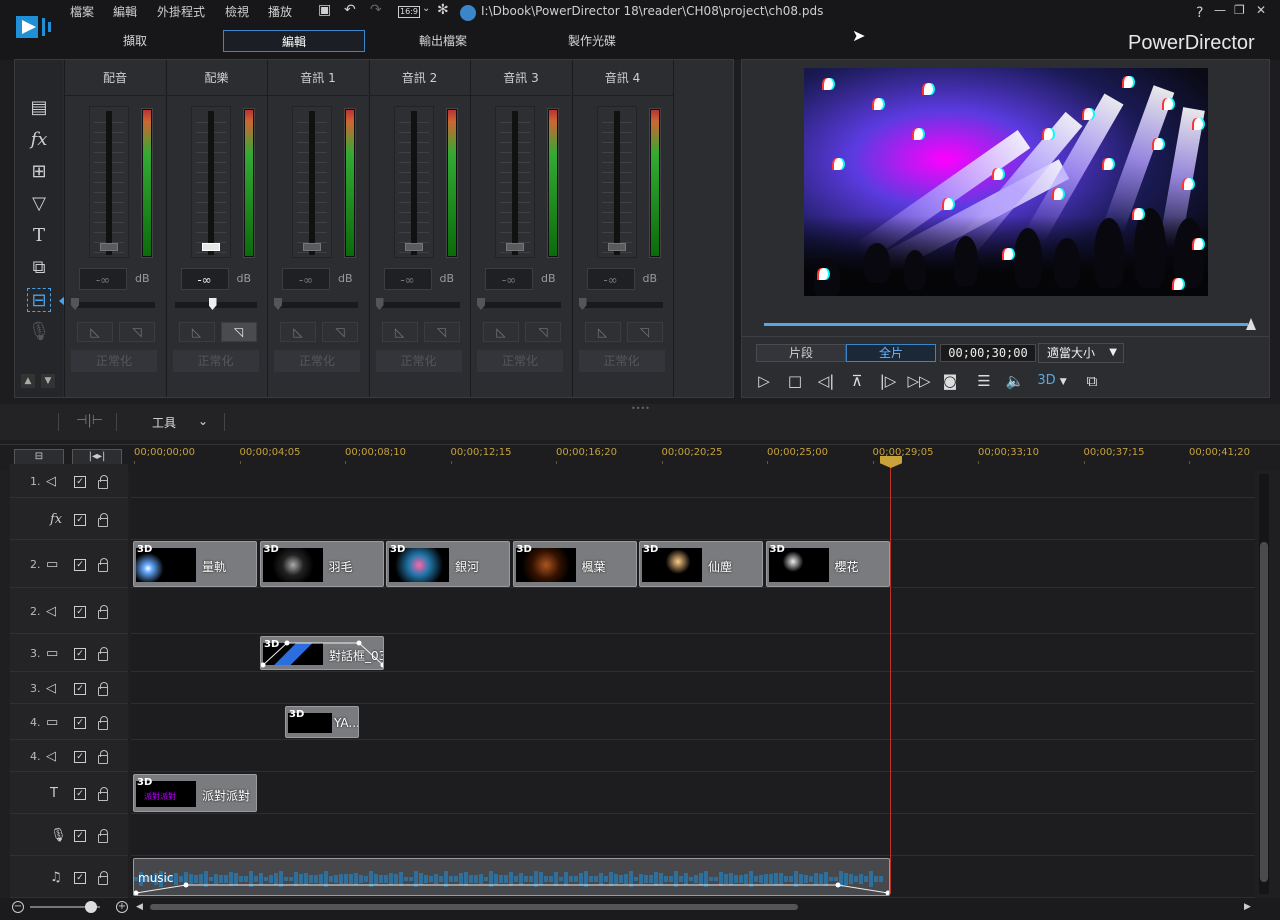 This screenshot has width=1280, height=920. I want to click on help-button: ?, so click(1199, 13).